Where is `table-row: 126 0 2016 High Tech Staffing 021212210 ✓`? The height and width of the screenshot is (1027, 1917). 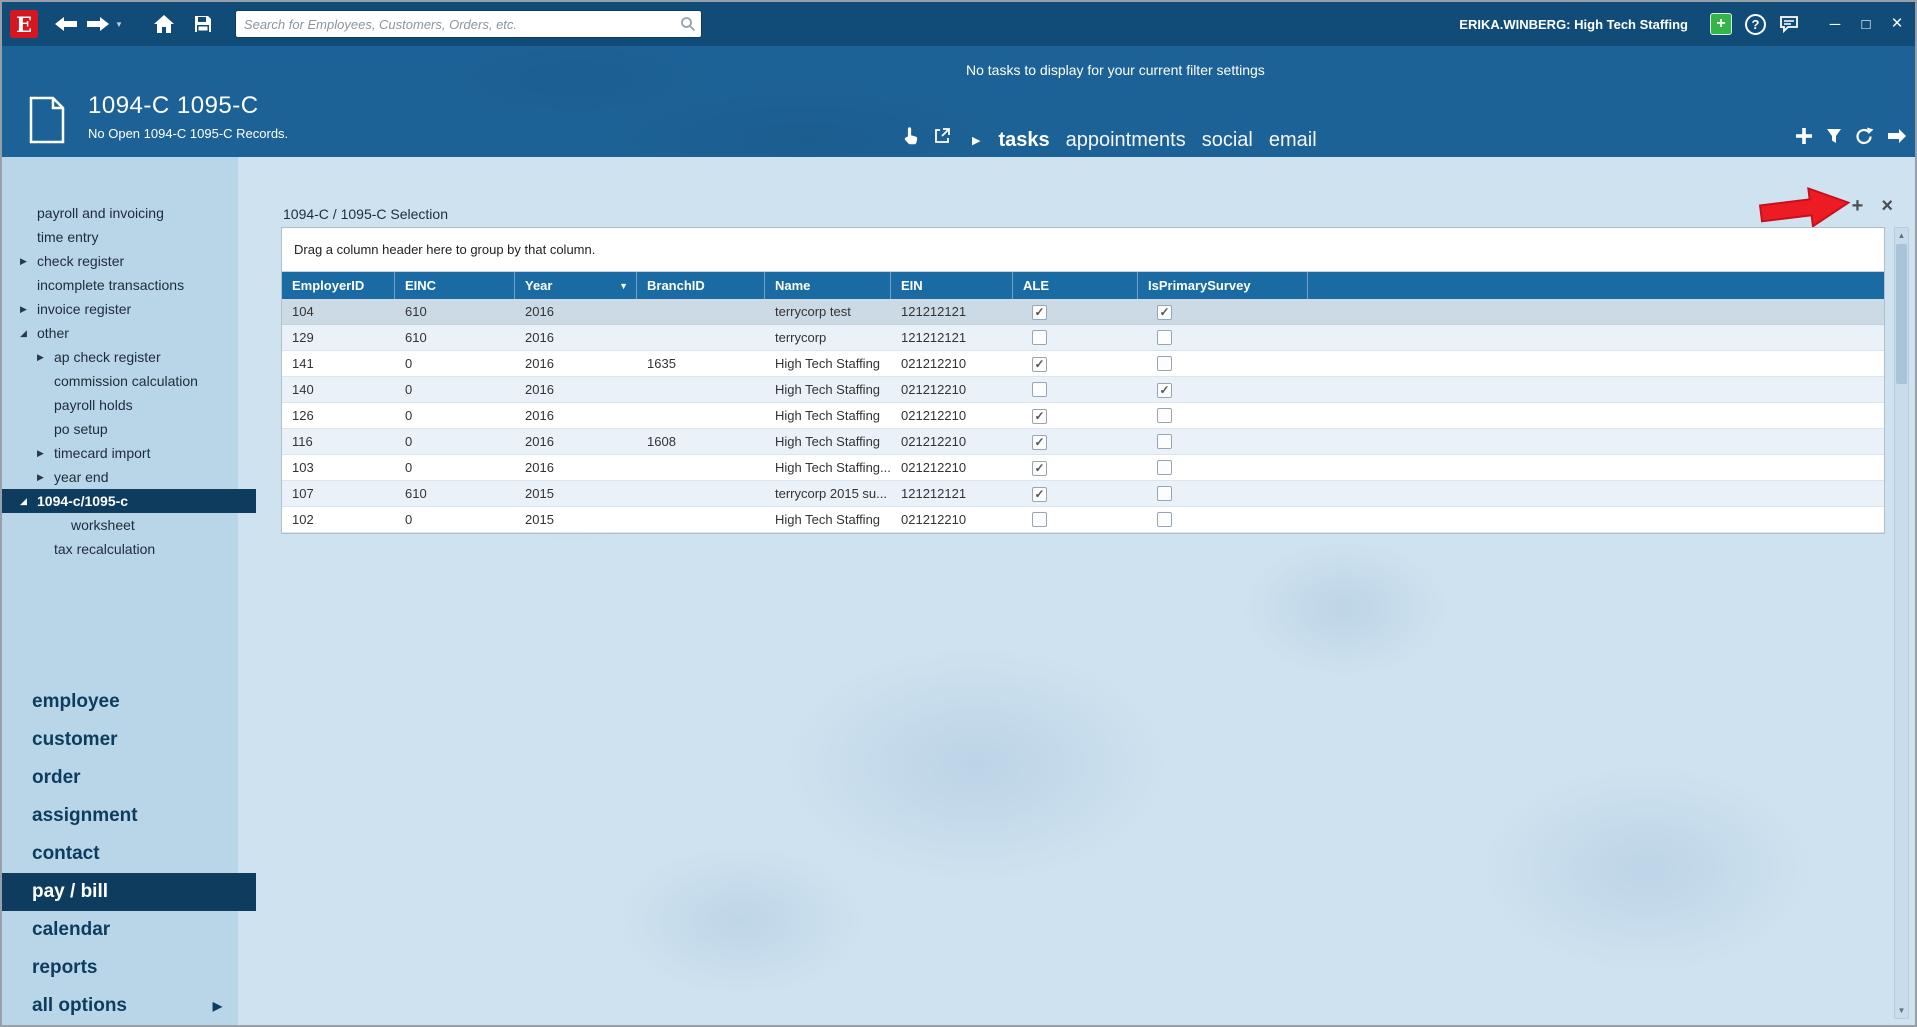 table-row: 126 0 2016 High Tech Staffing 021212210 ✓ is located at coordinates (1083, 416).